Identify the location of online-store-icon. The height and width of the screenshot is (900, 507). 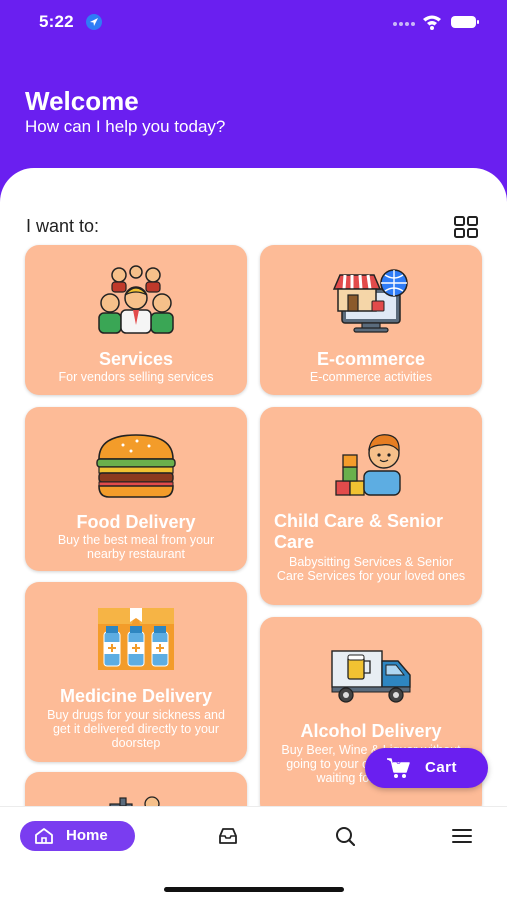
(370, 301).